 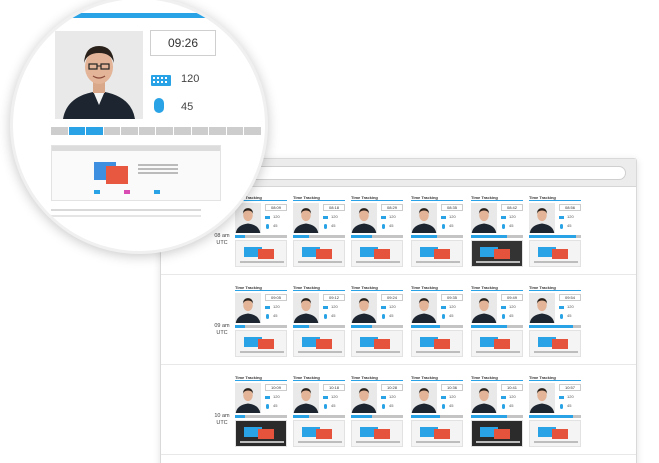 I want to click on screenshot-card: Time Tracking 09:24 120 45, so click(x=377, y=321).